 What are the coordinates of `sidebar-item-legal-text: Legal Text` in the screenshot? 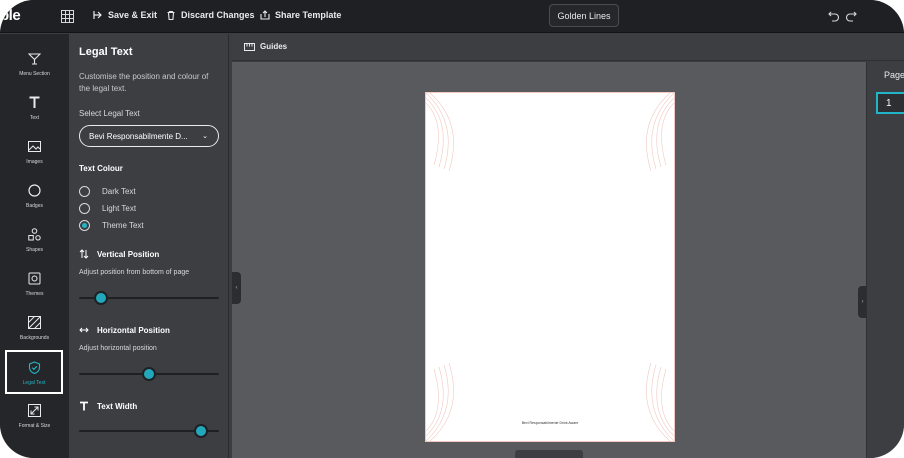 It's located at (34, 372).